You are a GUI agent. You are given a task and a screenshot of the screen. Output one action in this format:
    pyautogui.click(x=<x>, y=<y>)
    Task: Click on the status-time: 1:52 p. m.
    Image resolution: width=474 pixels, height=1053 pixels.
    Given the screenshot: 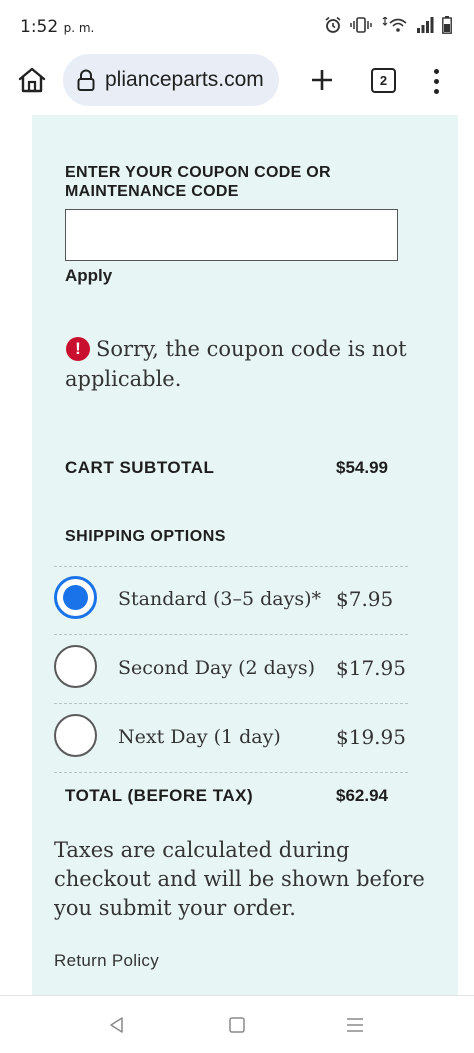 What is the action you would take?
    pyautogui.click(x=57, y=27)
    